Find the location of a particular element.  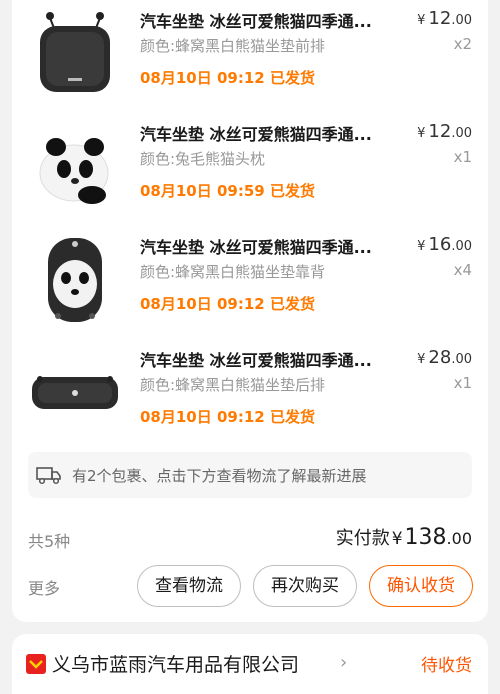

quantity: x2 is located at coordinates (462, 44).